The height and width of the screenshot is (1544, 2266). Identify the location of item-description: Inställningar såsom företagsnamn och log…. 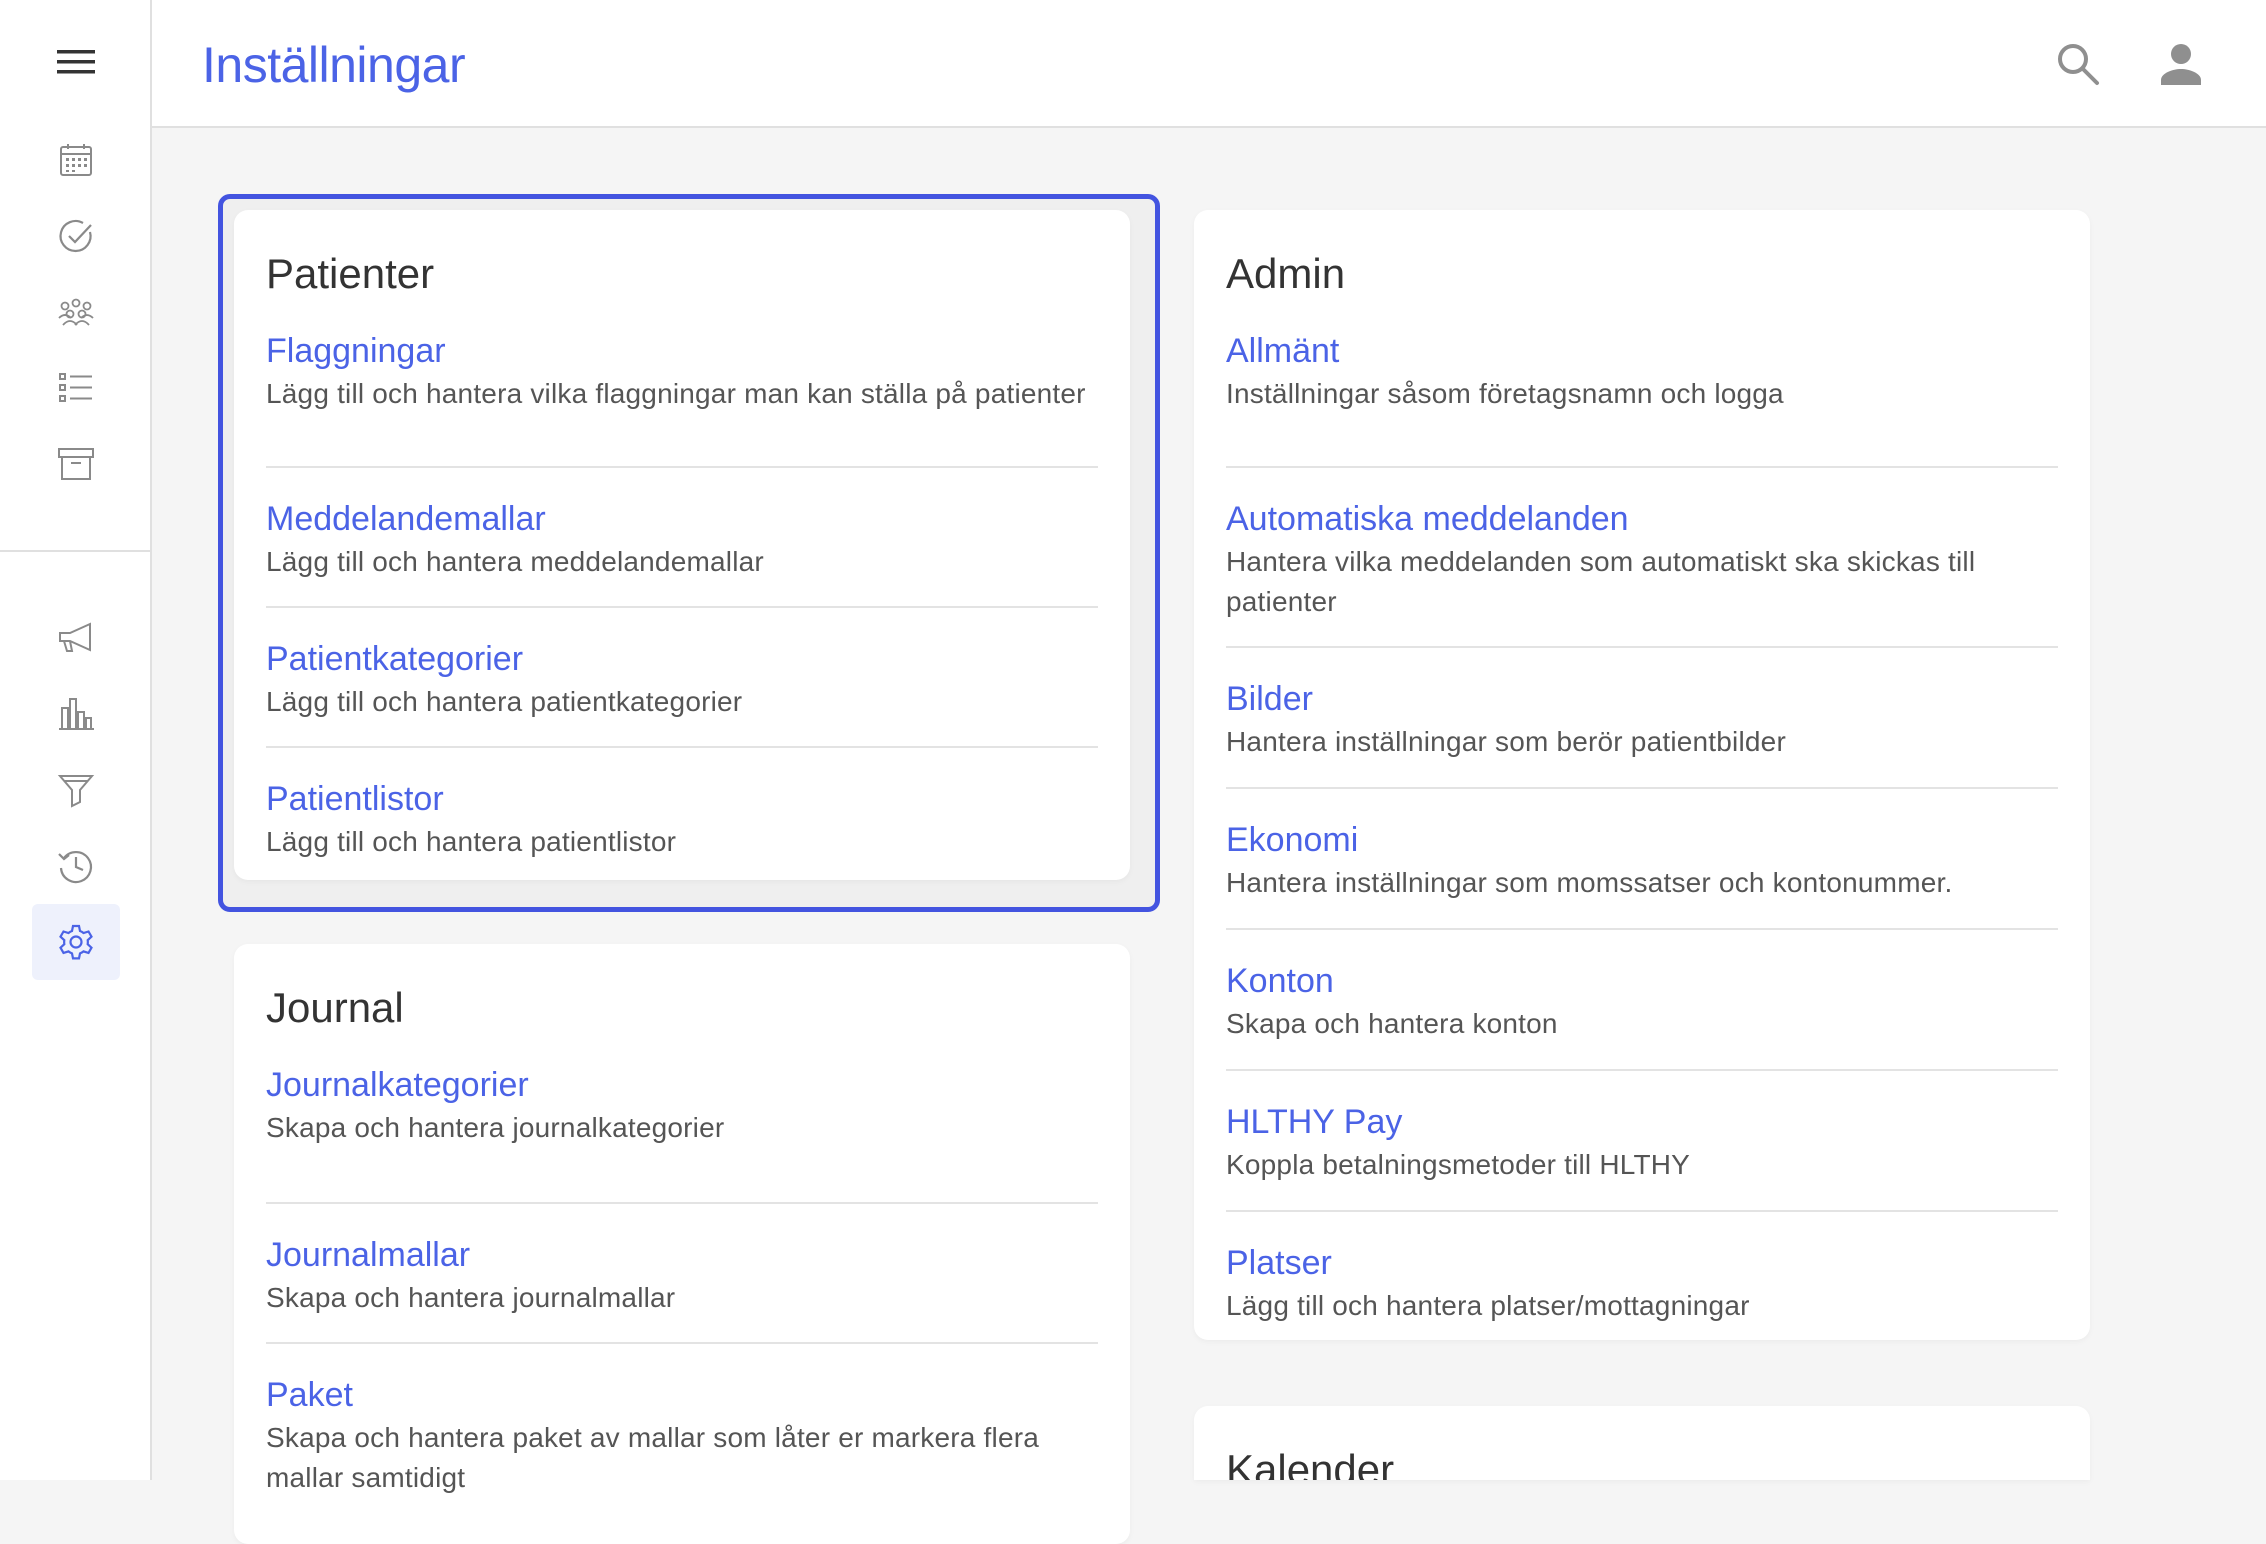
(1505, 393).